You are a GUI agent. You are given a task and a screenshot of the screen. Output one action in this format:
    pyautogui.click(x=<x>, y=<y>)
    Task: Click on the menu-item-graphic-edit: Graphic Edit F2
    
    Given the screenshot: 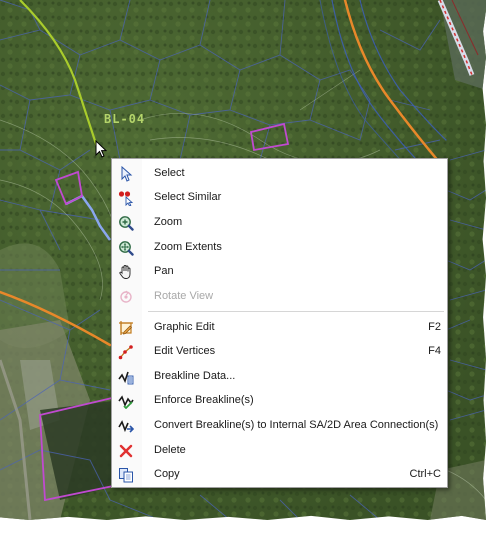 What is the action you would take?
    pyautogui.click(x=279, y=328)
    